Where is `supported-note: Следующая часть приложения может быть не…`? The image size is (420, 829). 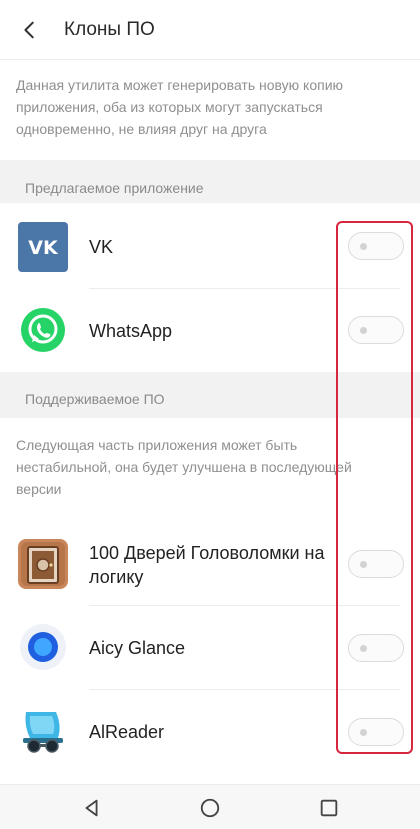 supported-note: Следующая часть приложения может быть не… is located at coordinates (184, 467).